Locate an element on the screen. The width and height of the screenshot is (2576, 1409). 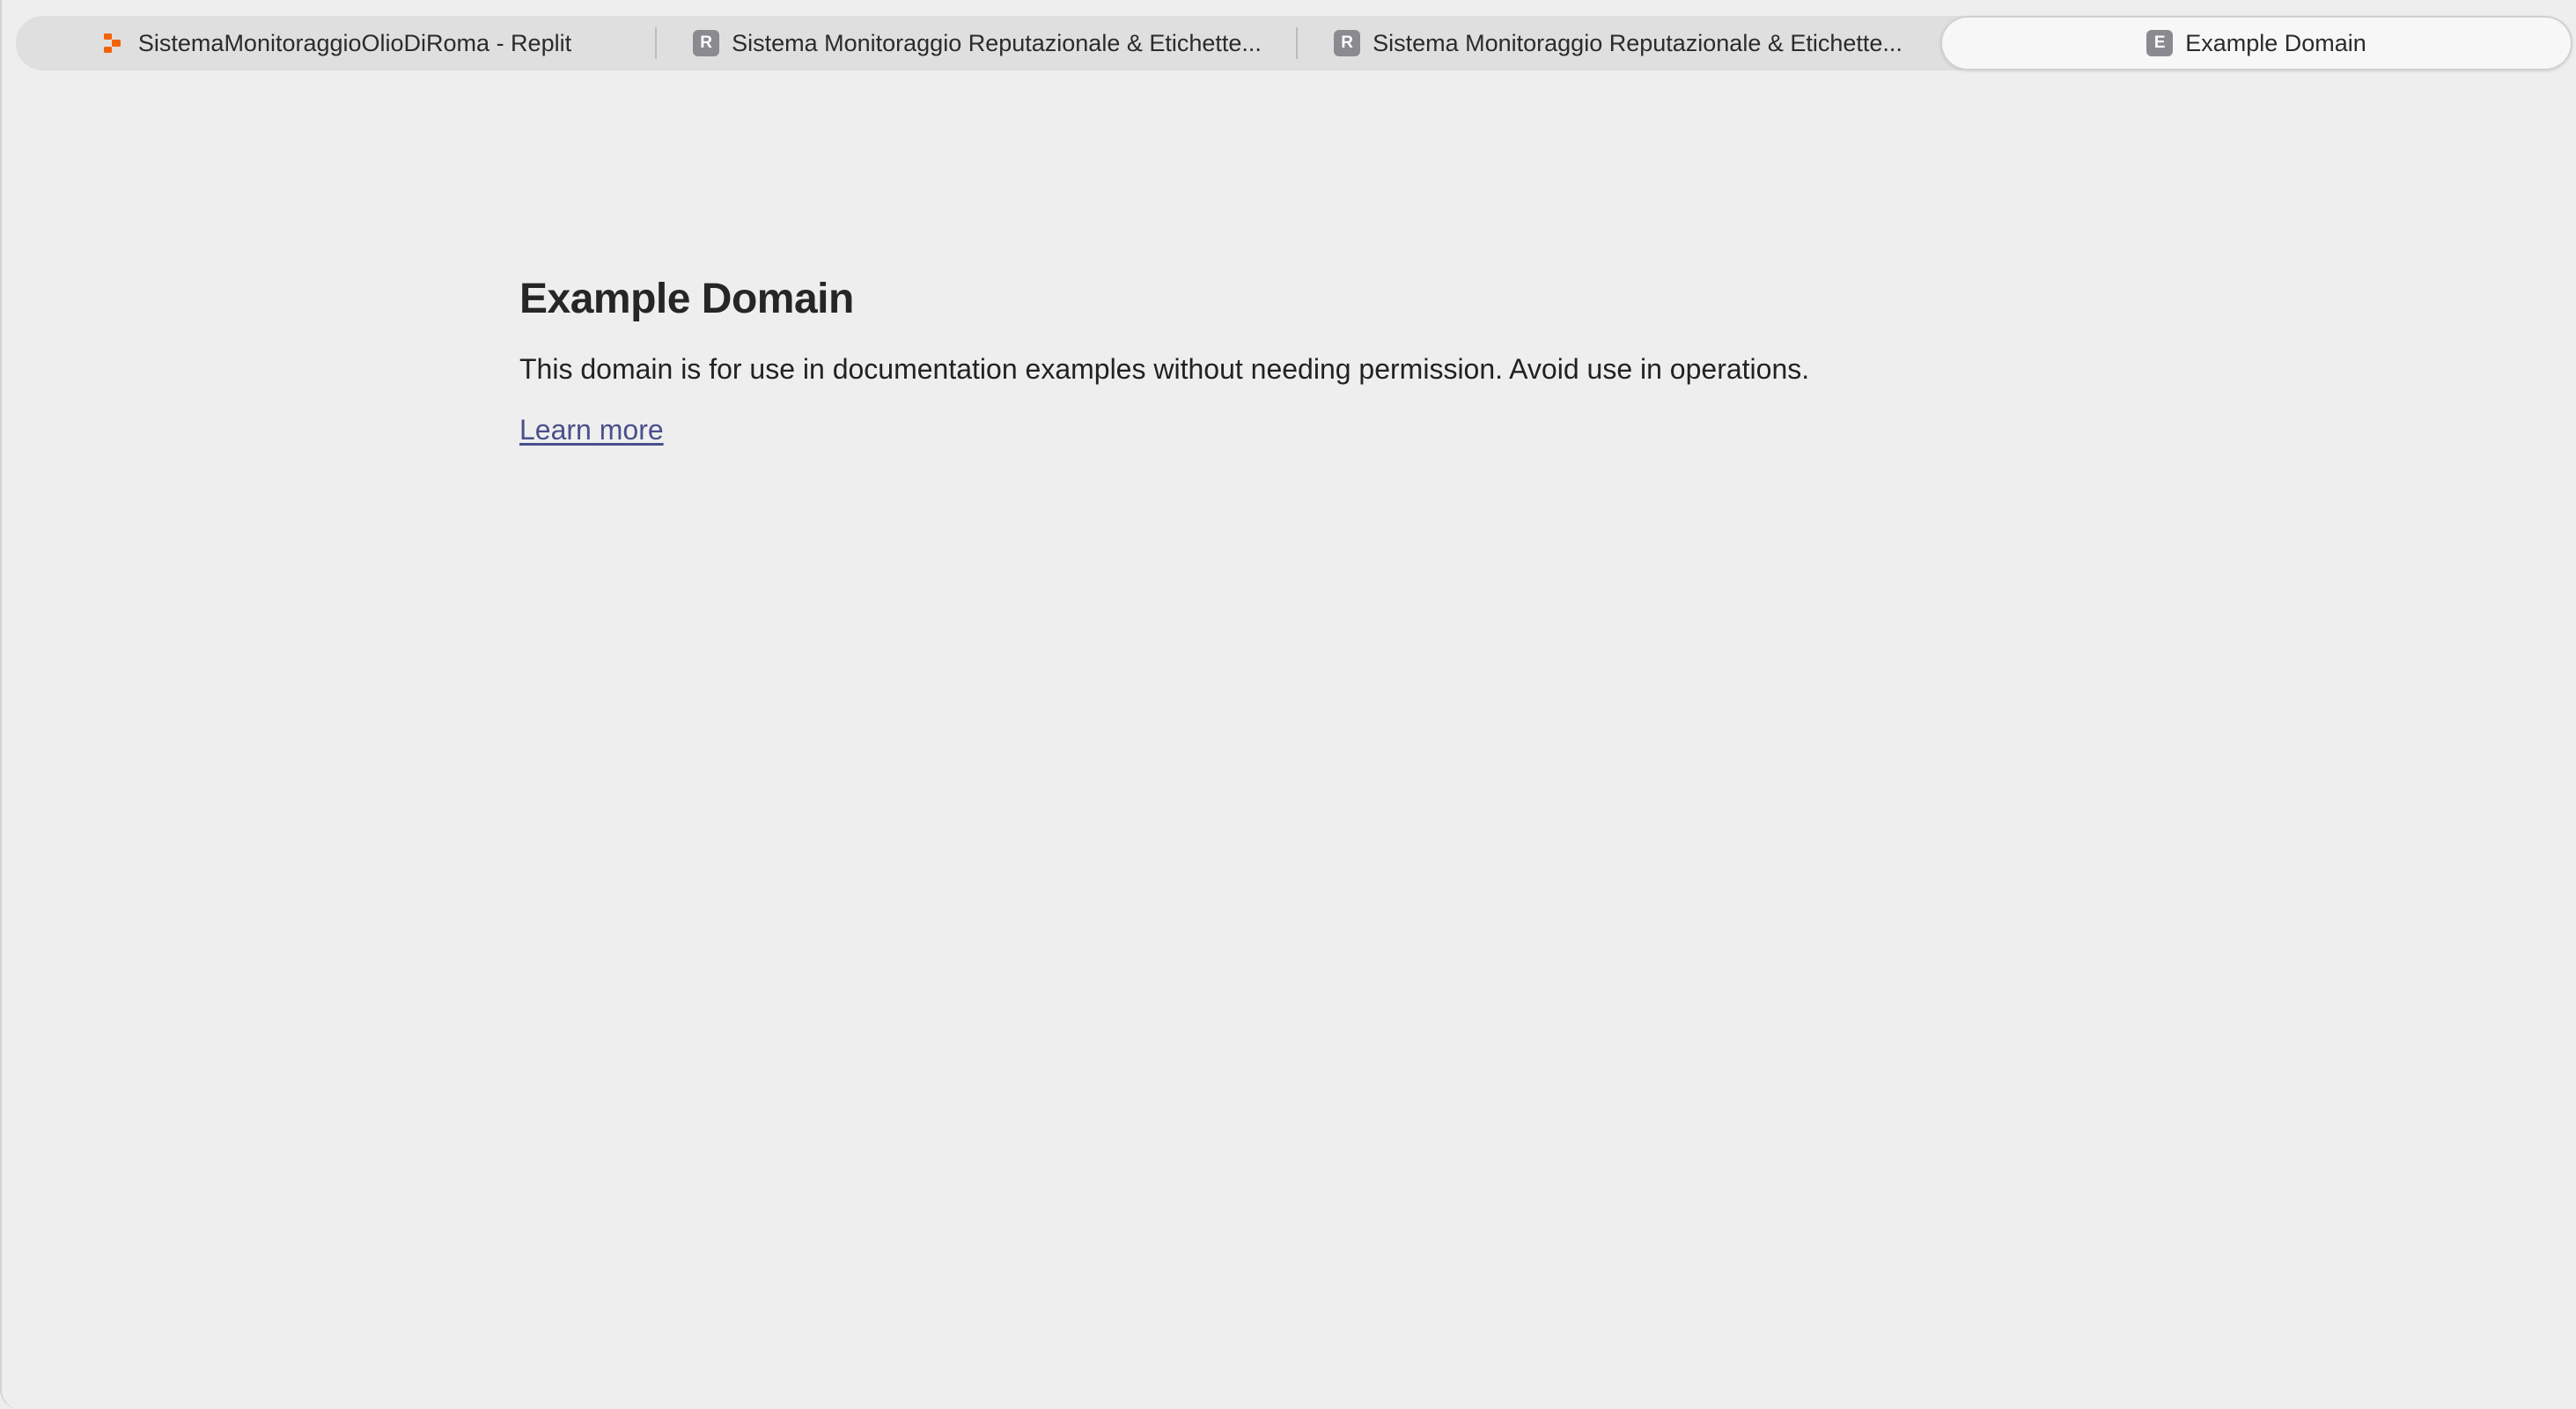
page-title: Example Domain is located at coordinates (686, 299).